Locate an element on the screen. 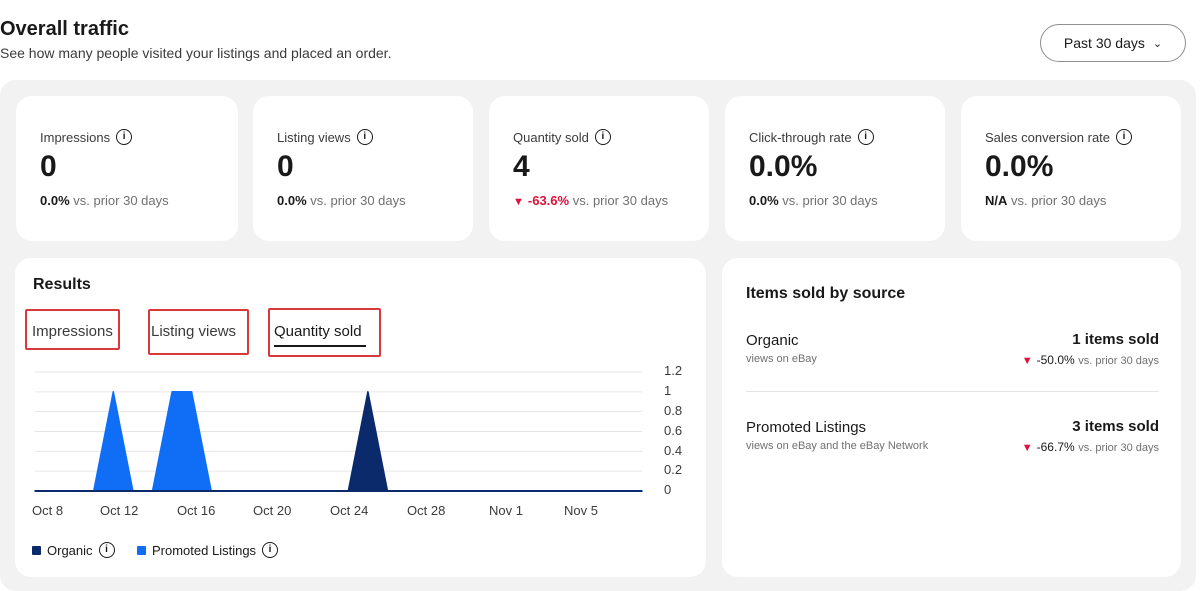 The width and height of the screenshot is (1200, 591). y-tick-label: 0.4 is located at coordinates (673, 450).